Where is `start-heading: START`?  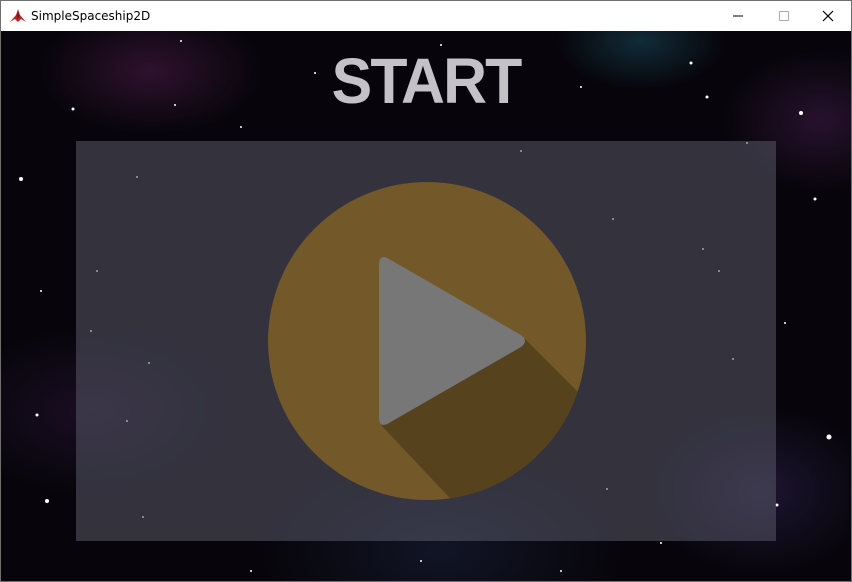
start-heading: START is located at coordinates (427, 81).